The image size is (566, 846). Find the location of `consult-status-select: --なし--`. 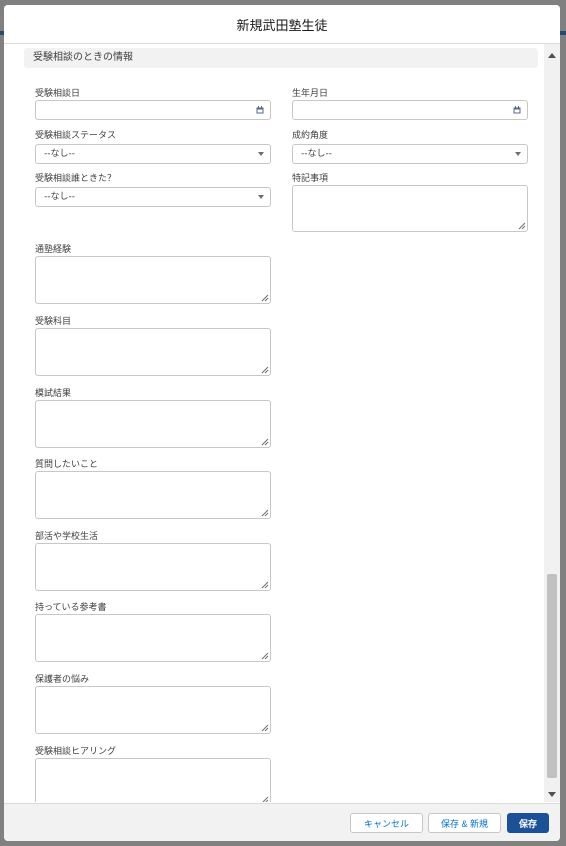

consult-status-select: --なし-- is located at coordinates (153, 154).